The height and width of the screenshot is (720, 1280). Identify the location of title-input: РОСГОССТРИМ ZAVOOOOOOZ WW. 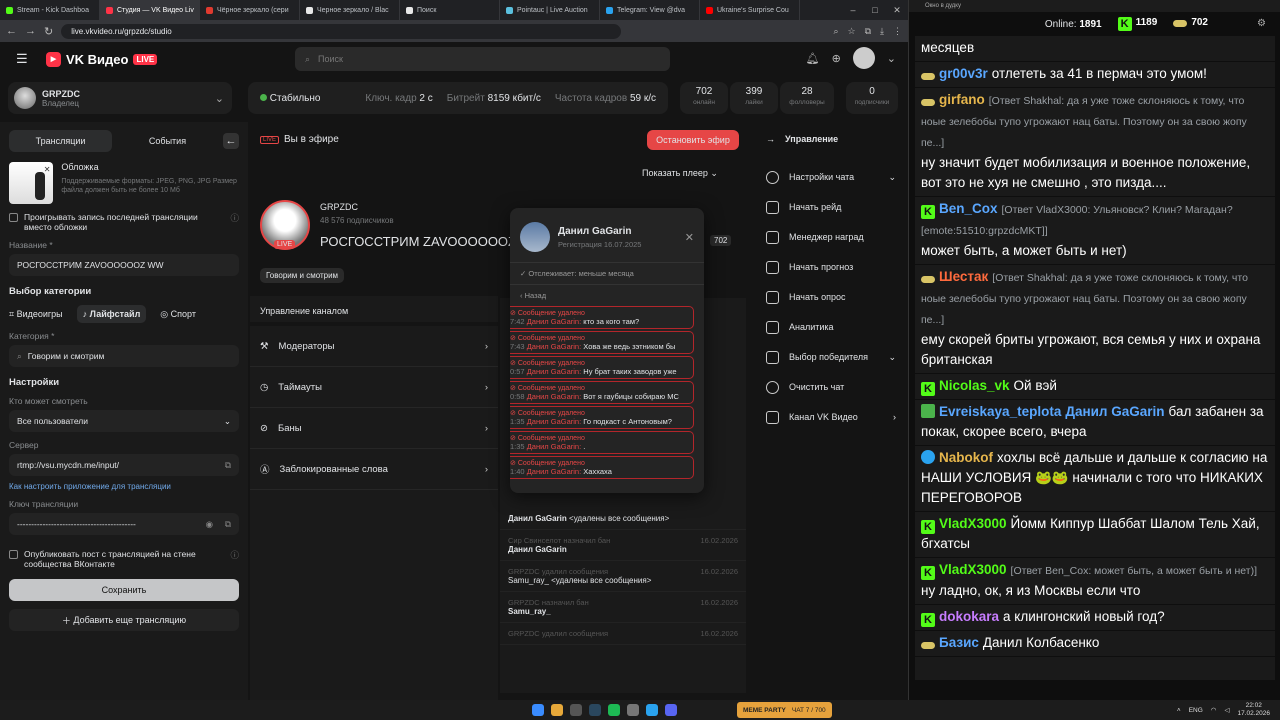
(124, 265).